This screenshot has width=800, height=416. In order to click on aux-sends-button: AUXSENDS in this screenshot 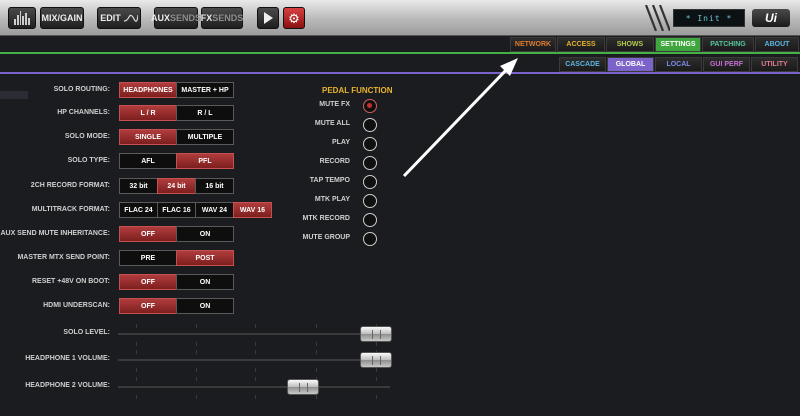, I will do `click(176, 18)`.